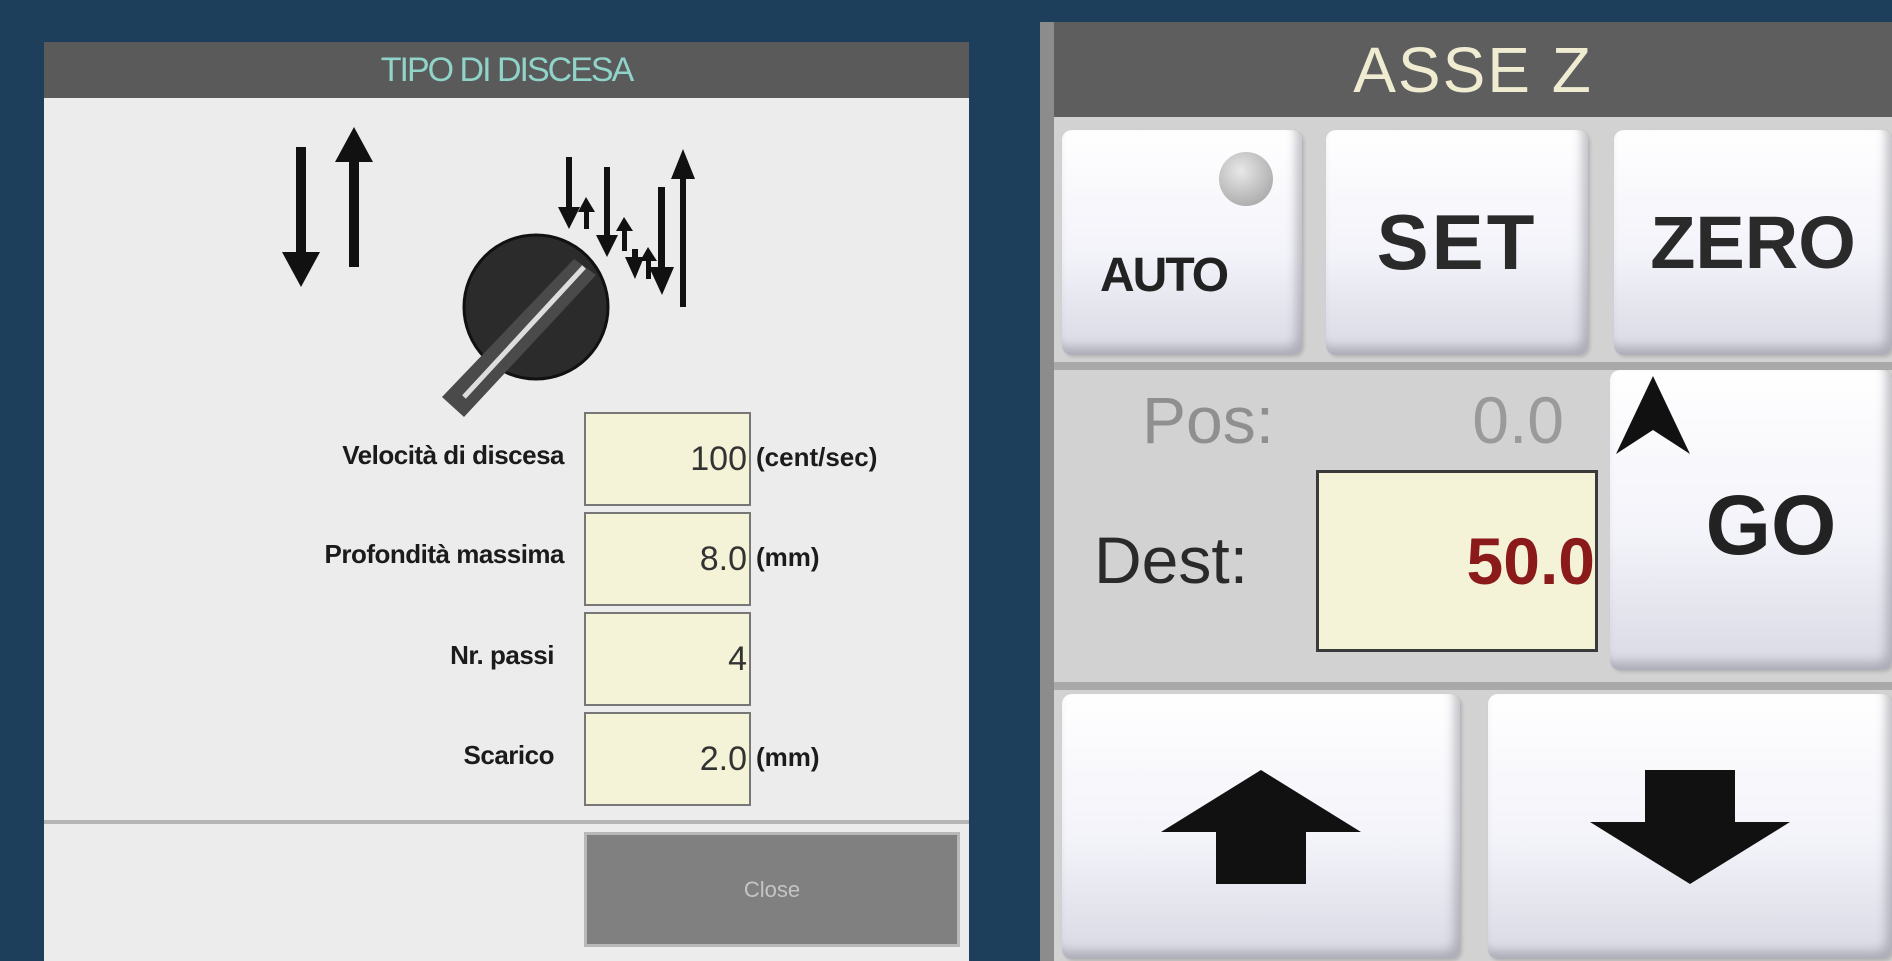 This screenshot has height=961, width=1892. I want to click on max-depth-input: 8.0, so click(667, 559).